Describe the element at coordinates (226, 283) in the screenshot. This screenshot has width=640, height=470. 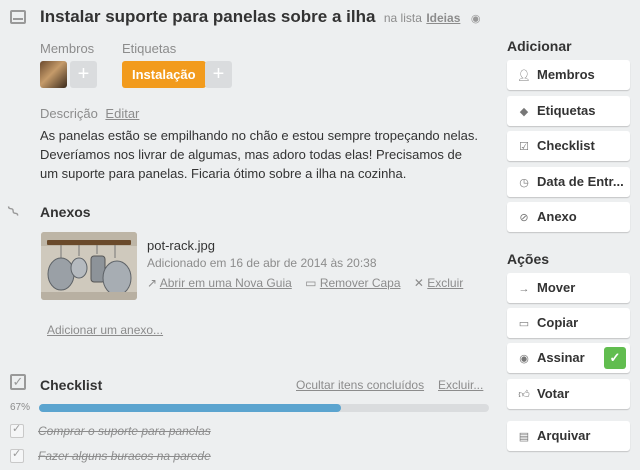
I see `open-new-tab-link: Abrir em uma Nova Guia` at that location.